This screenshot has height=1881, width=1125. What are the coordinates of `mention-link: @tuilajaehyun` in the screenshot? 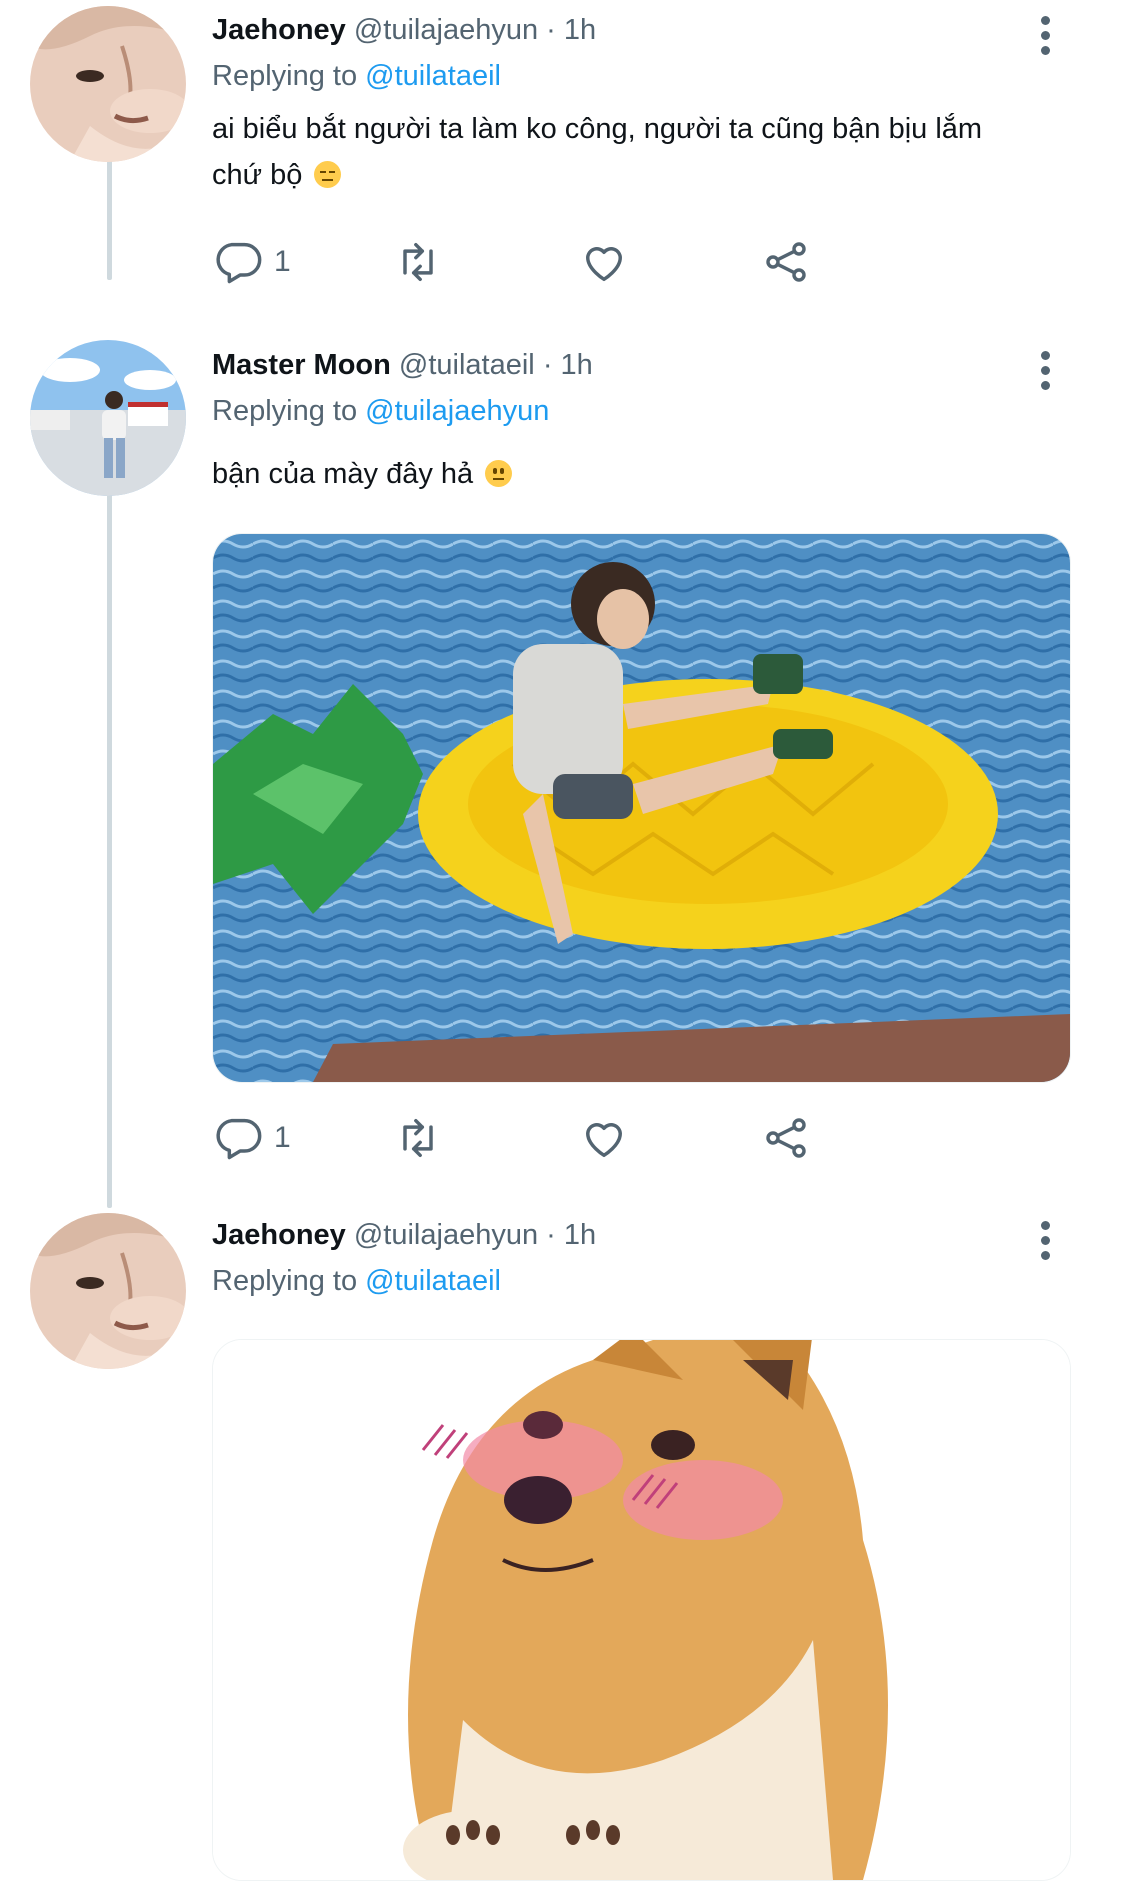 It's located at (457, 411).